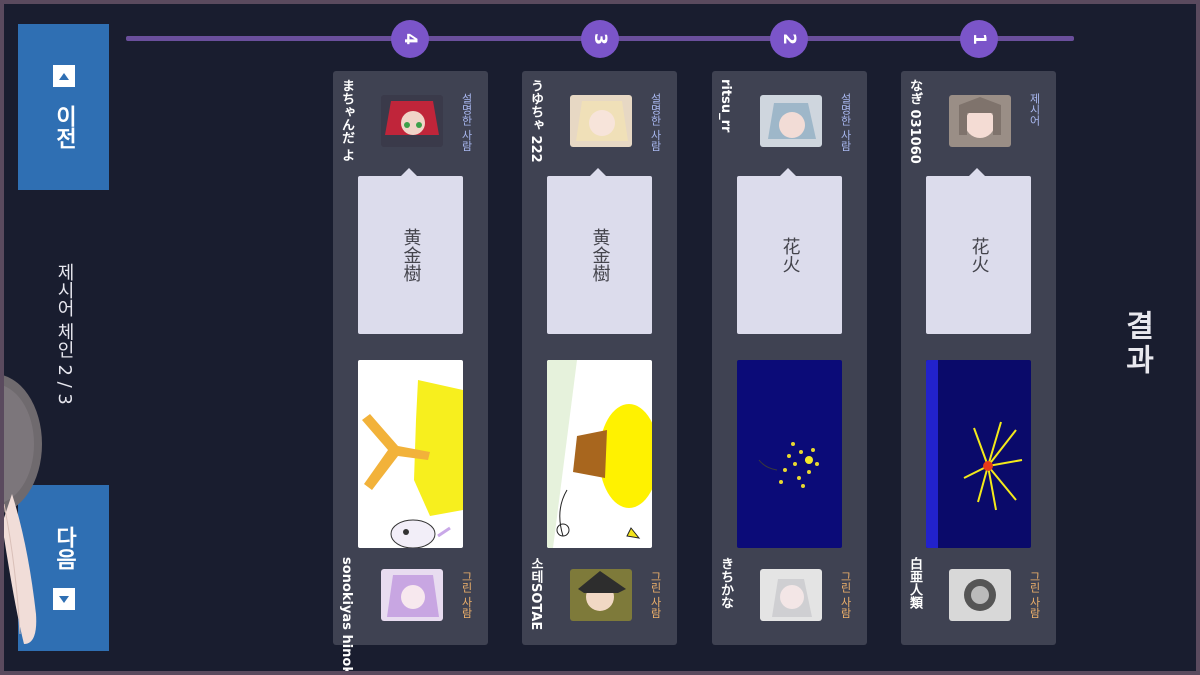 The image size is (1200, 675). I want to click on prev-button: 이전, so click(63, 107).